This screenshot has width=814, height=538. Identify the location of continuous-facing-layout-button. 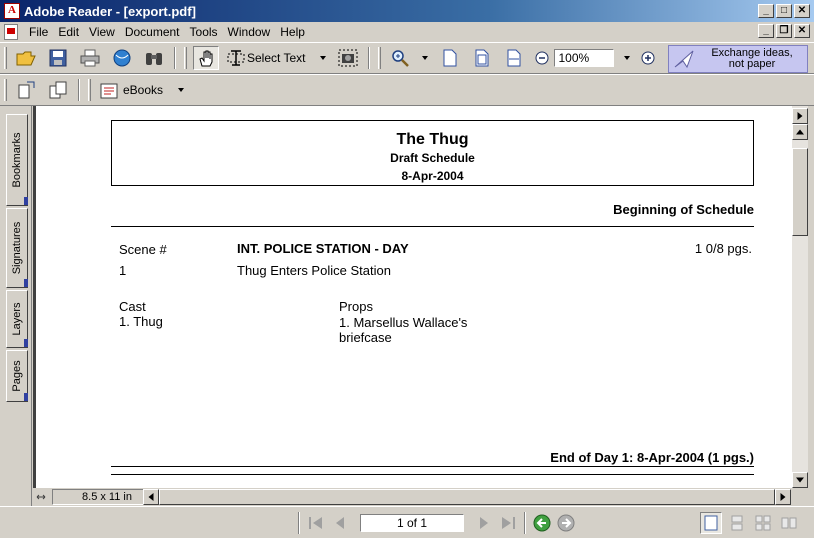
(763, 523).